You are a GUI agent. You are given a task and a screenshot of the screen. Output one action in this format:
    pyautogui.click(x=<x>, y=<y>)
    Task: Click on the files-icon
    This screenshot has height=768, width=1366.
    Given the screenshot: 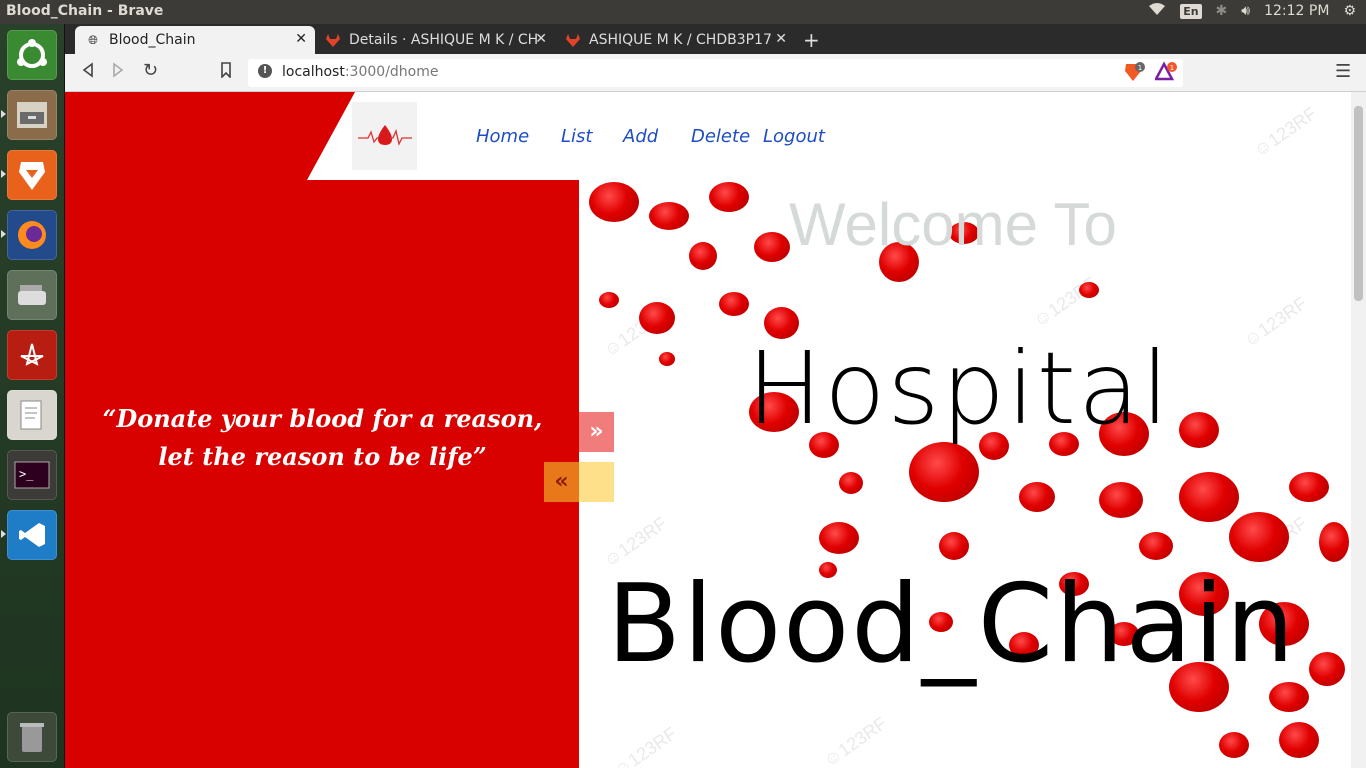 What is the action you would take?
    pyautogui.click(x=32, y=115)
    